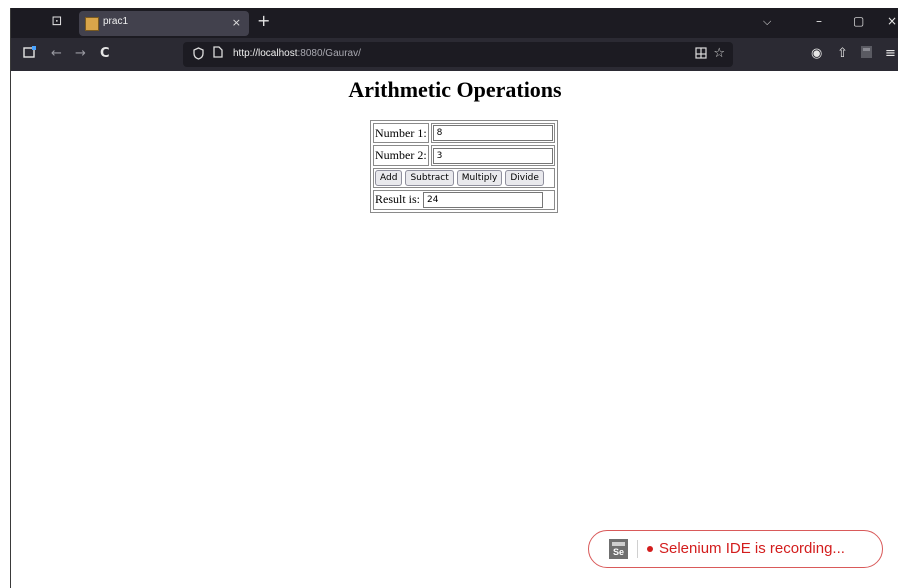 The width and height of the screenshot is (898, 588). I want to click on number2-input: 3, so click(492, 155).